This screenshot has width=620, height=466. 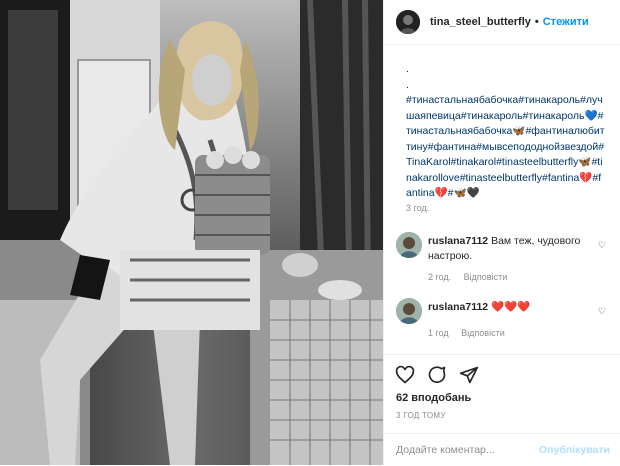 I want to click on avatar-image, so click(x=408, y=22).